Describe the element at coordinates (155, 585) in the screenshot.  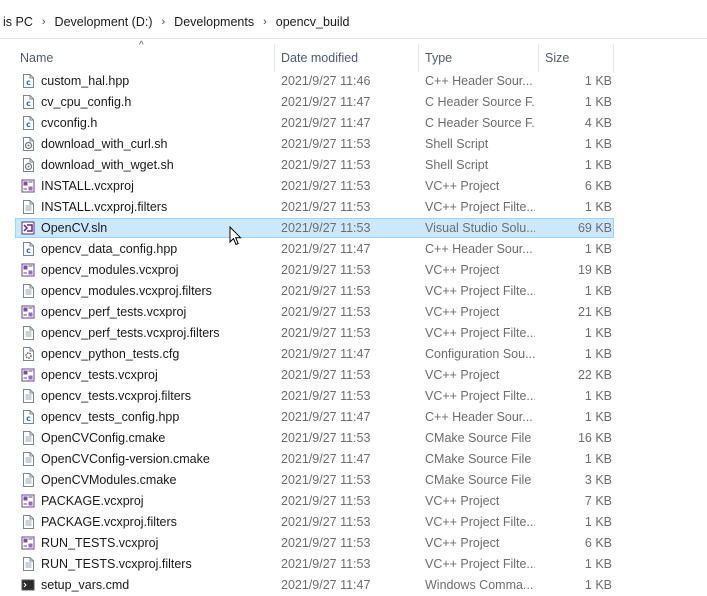
I see `file-name: setup_vars.cmd` at that location.